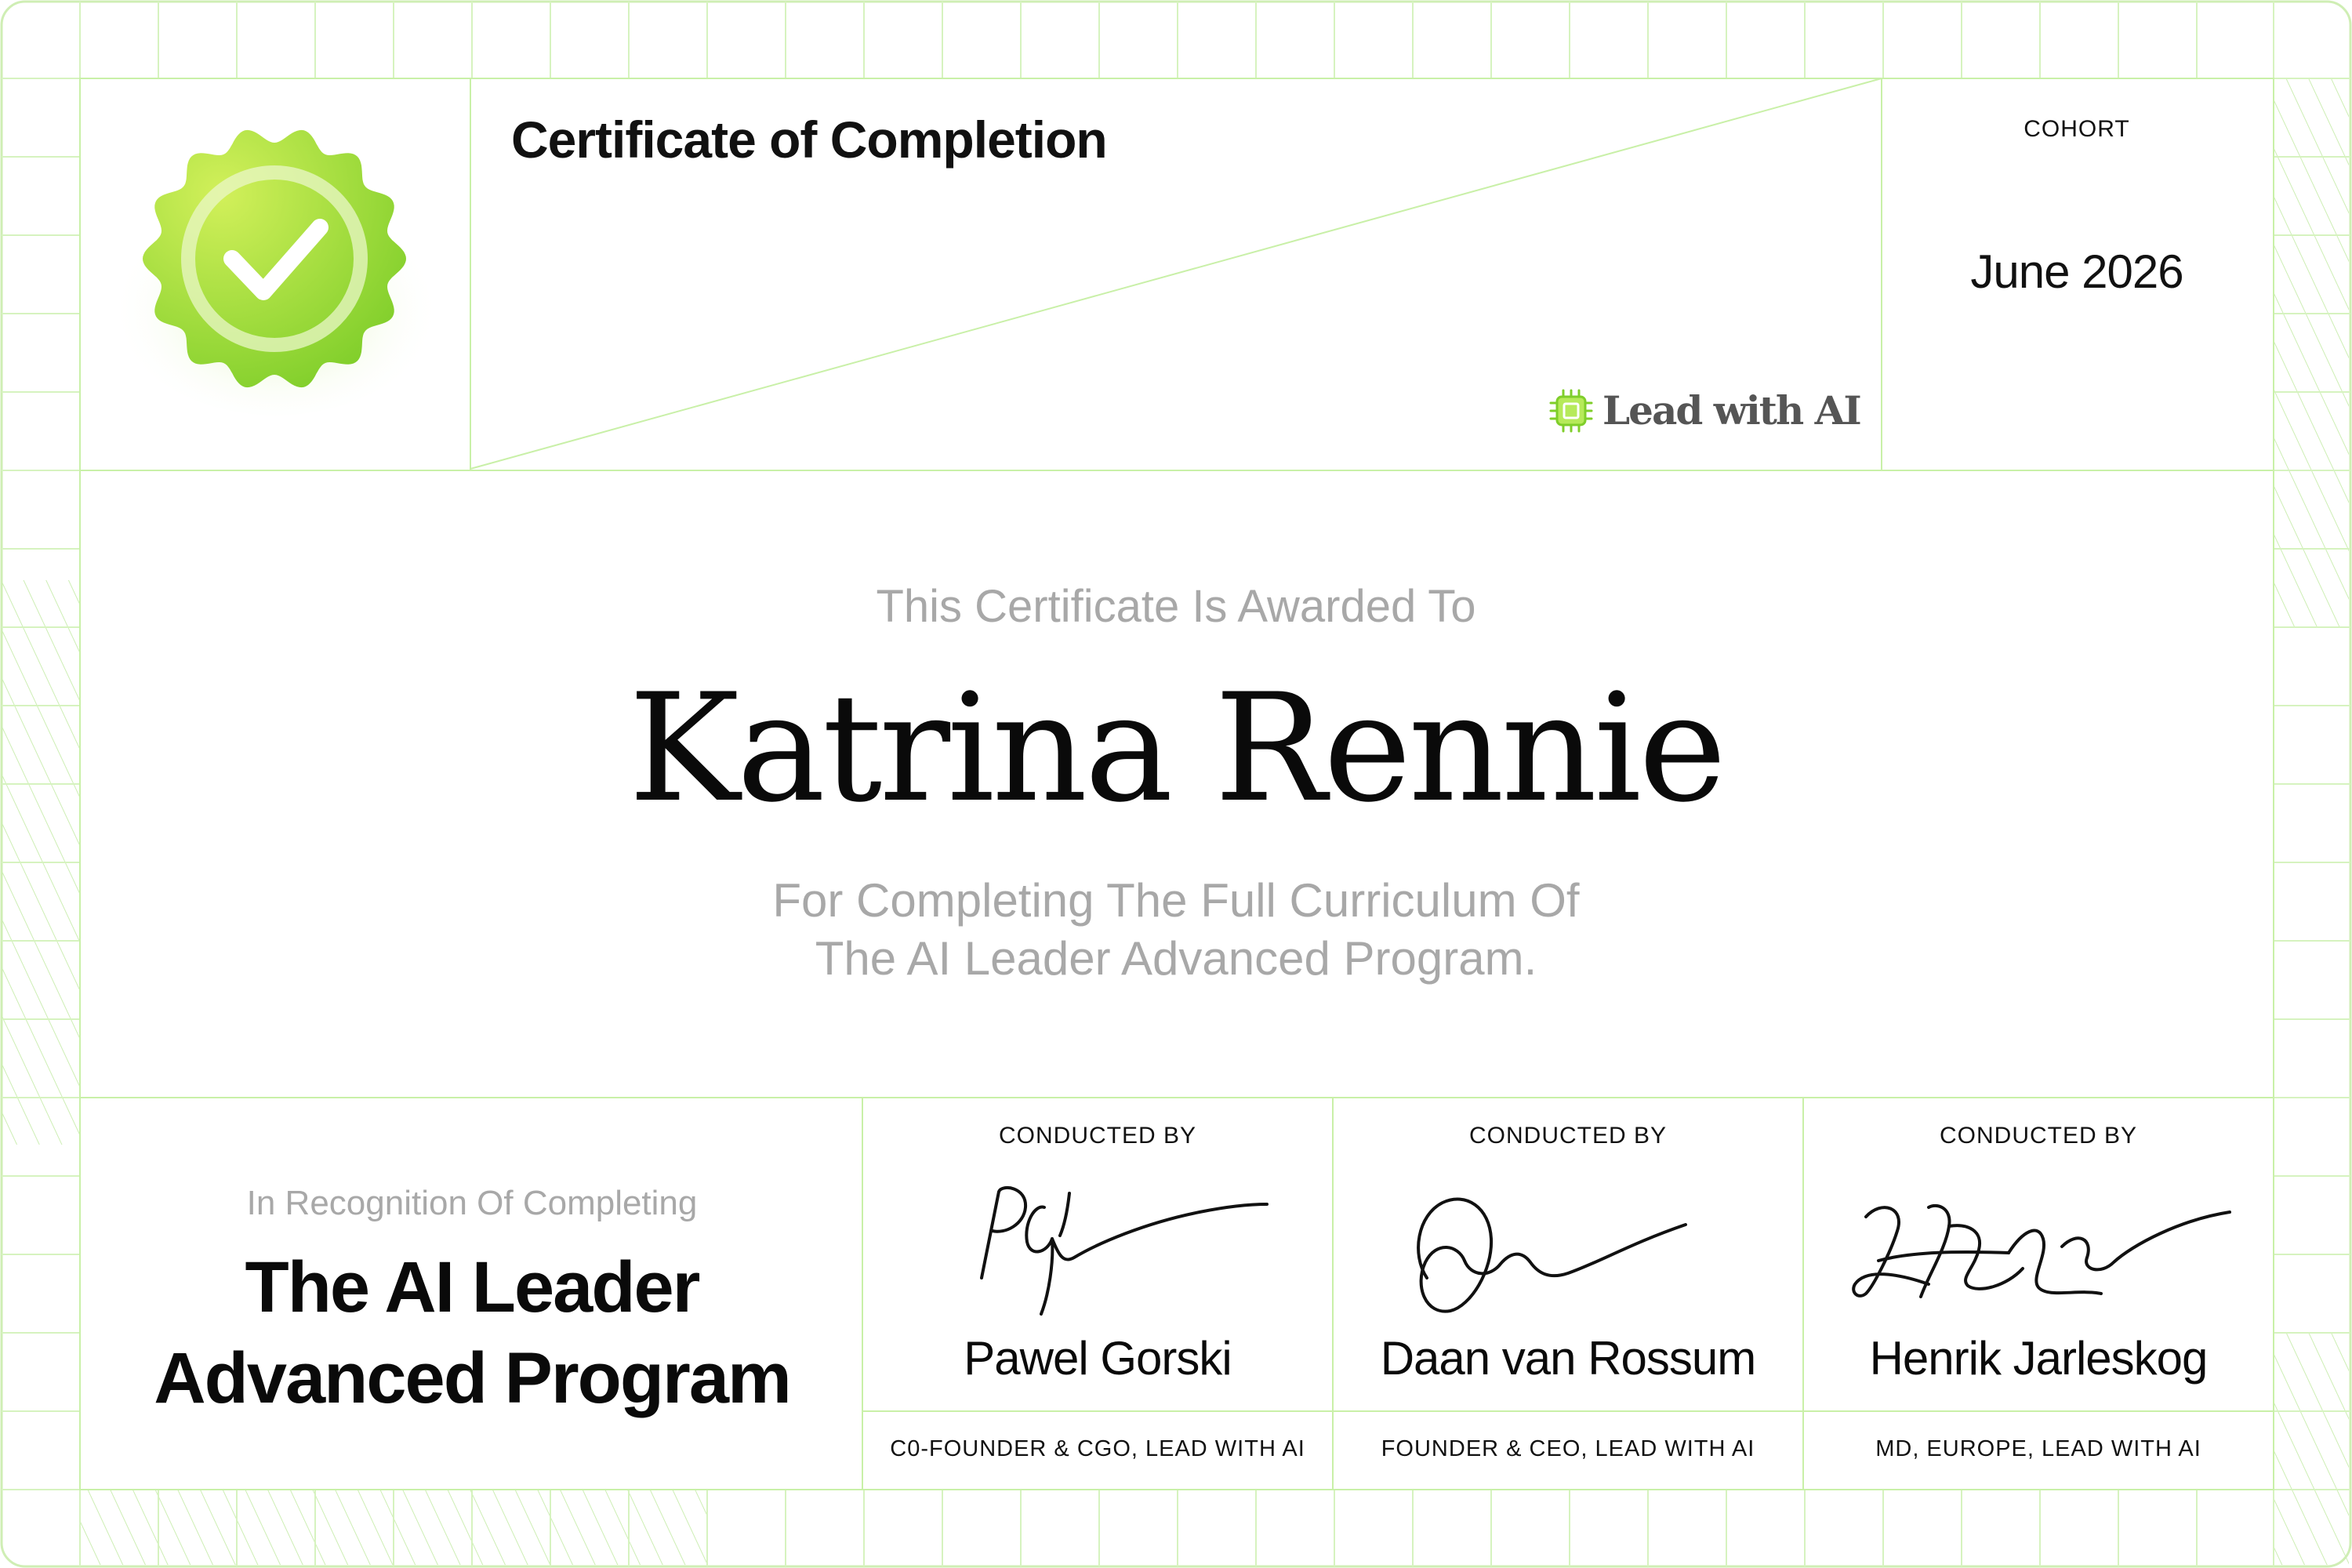 This screenshot has width=2352, height=1568. Describe the element at coordinates (810, 140) in the screenshot. I see `certificate-title: Certificate of Completion` at that location.